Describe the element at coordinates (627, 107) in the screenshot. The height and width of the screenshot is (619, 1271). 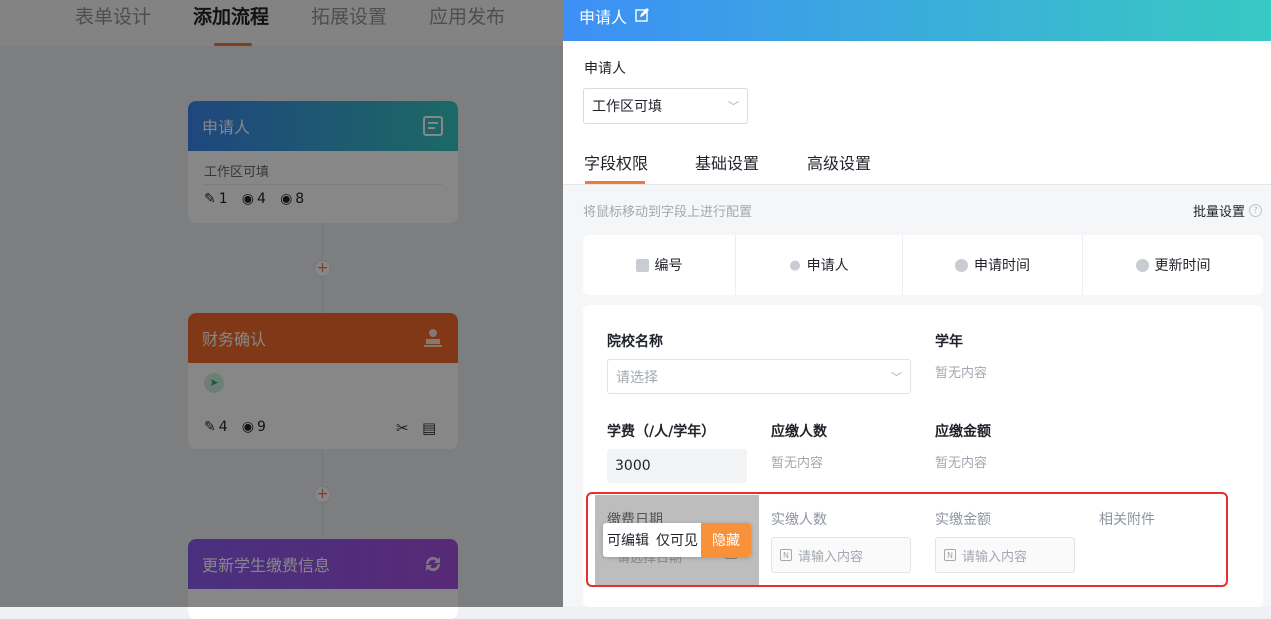
I see `select-value: 工作区可填` at that location.